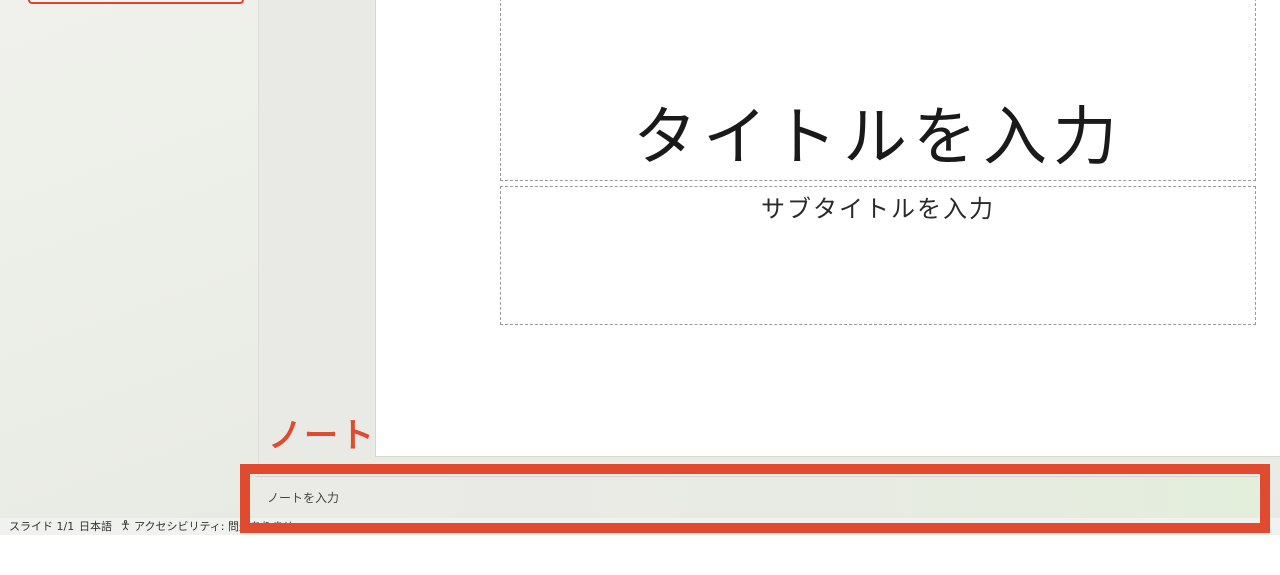 This screenshot has height=575, width=1280. I want to click on notes-pane: ノートを入力, so click(756, 498).